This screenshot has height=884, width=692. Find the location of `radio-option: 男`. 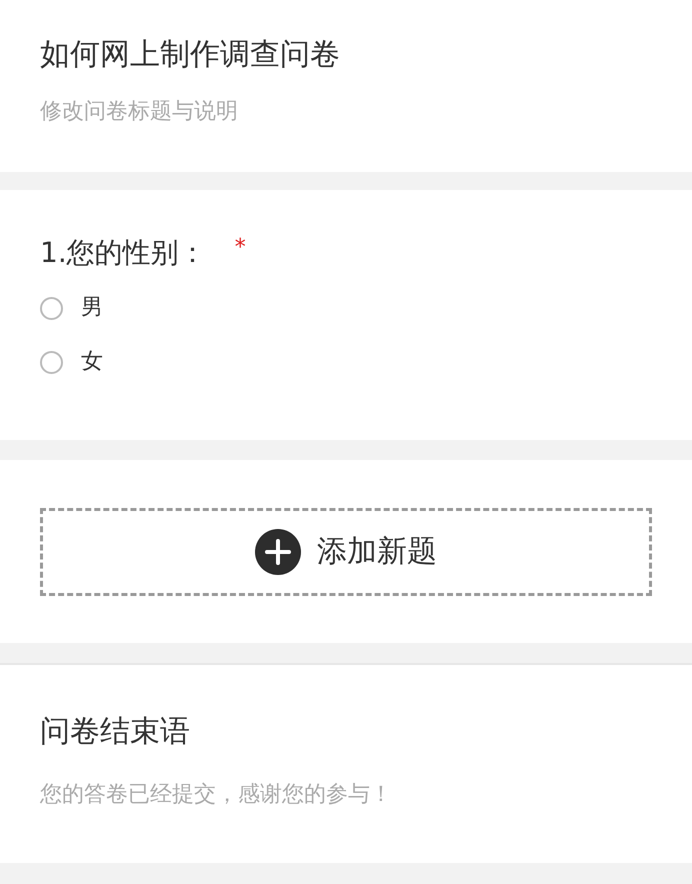

radio-option: 男 is located at coordinates (71, 308).